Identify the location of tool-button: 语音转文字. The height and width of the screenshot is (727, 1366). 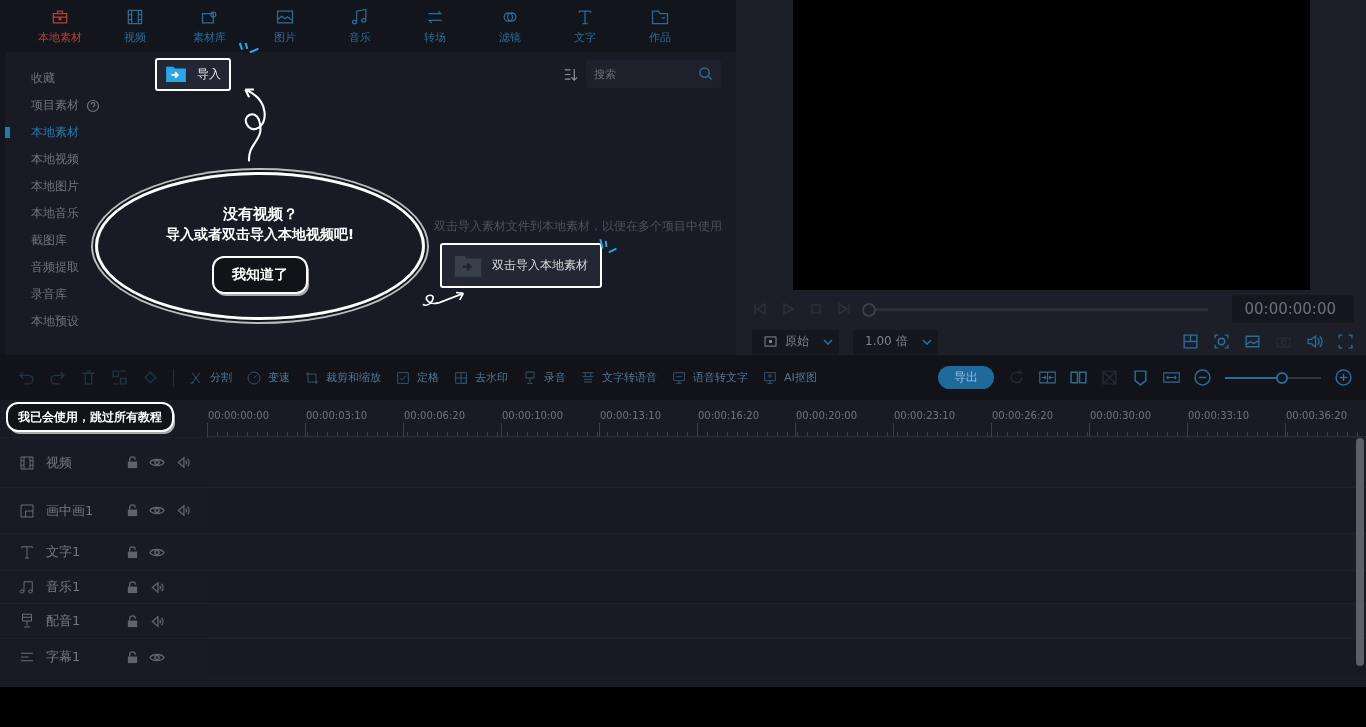
(709, 377).